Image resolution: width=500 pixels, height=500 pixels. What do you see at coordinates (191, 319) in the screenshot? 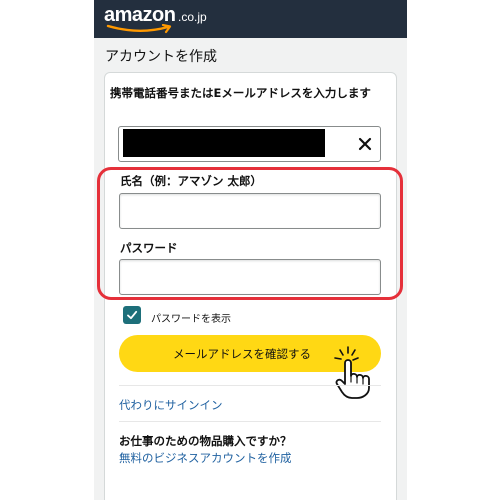
I see `show-password-label: パスワードを表示` at bounding box center [191, 319].